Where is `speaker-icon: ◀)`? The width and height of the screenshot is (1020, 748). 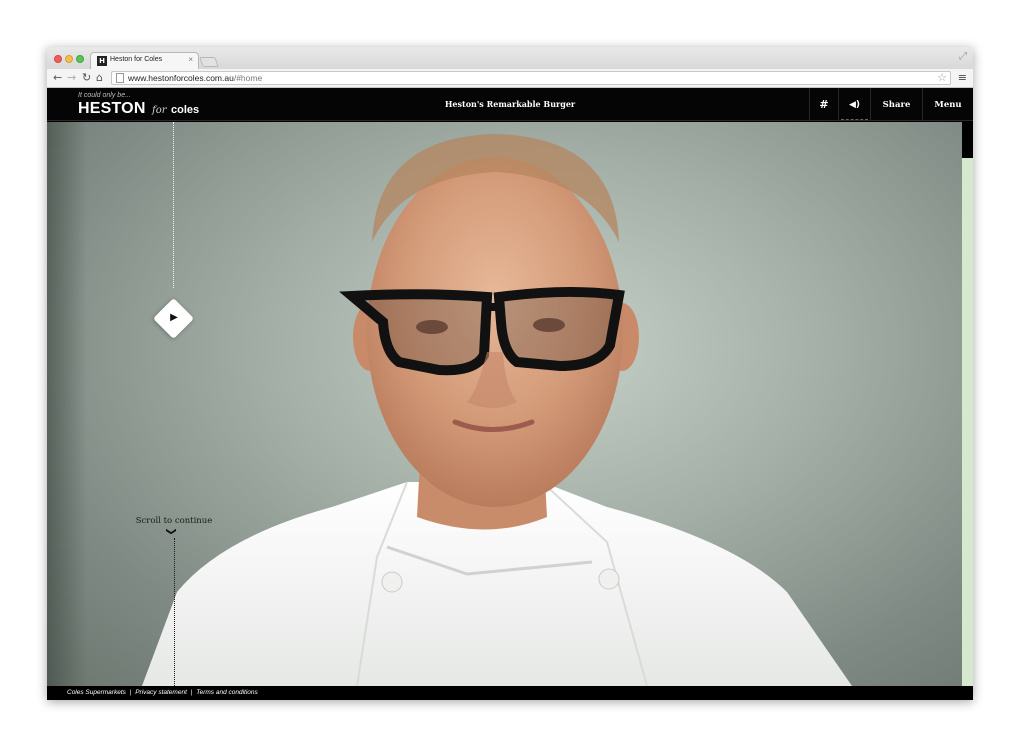
speaker-icon: ◀) is located at coordinates (854, 104).